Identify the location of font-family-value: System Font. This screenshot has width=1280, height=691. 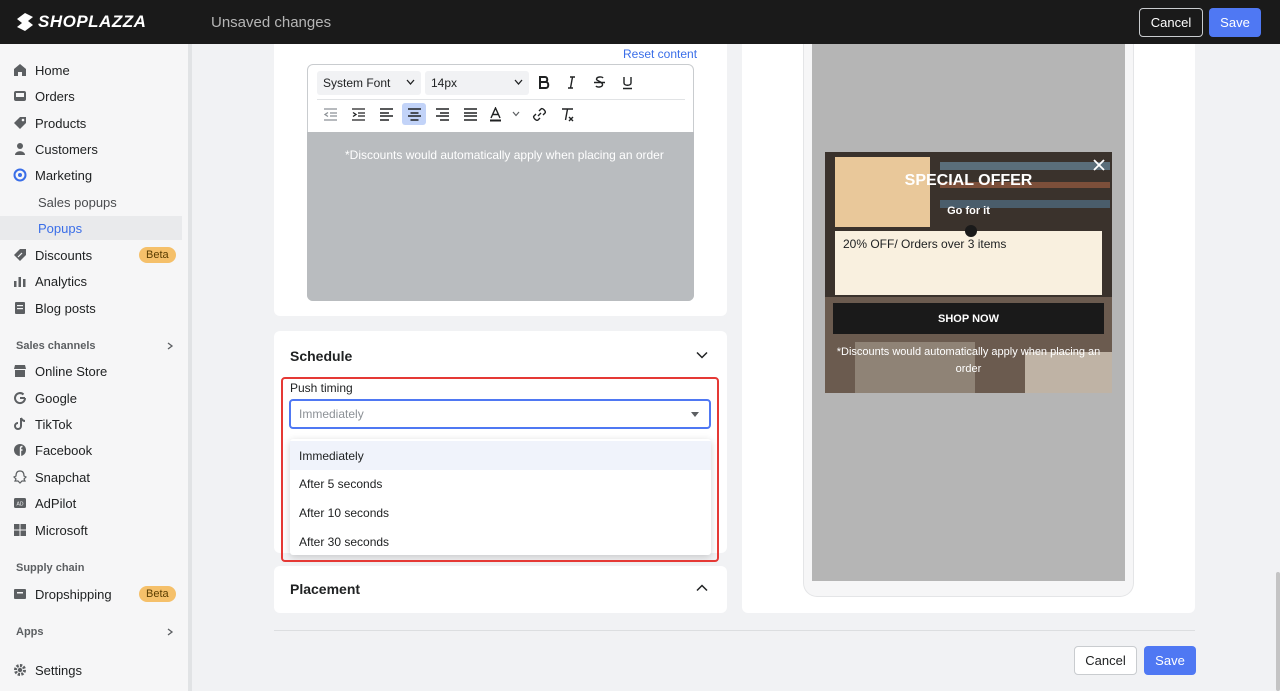
(357, 83).